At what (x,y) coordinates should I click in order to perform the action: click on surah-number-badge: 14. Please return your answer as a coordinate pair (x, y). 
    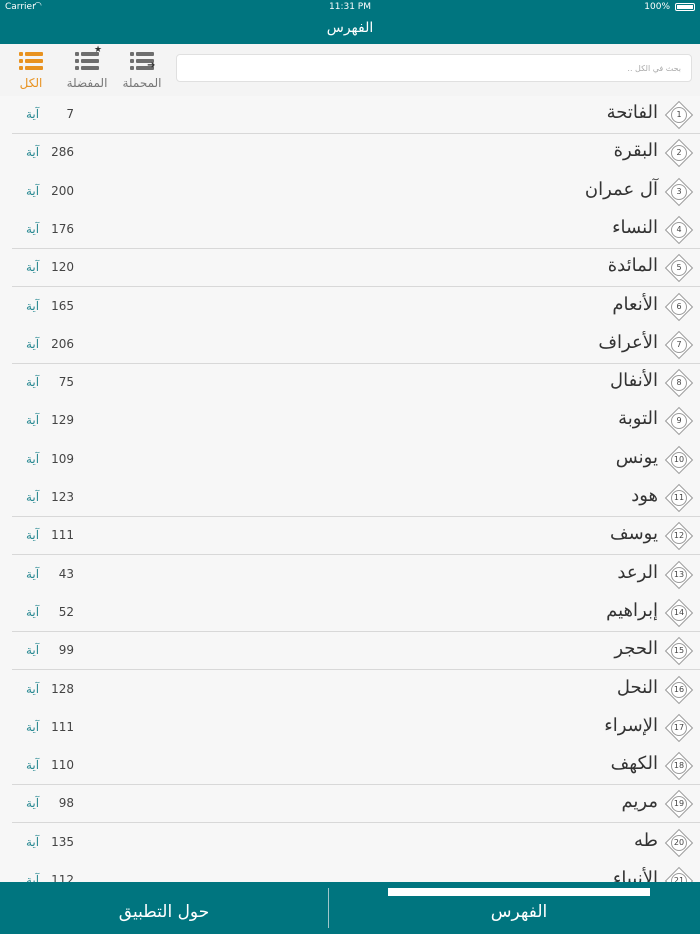
    Looking at the image, I should click on (679, 613).